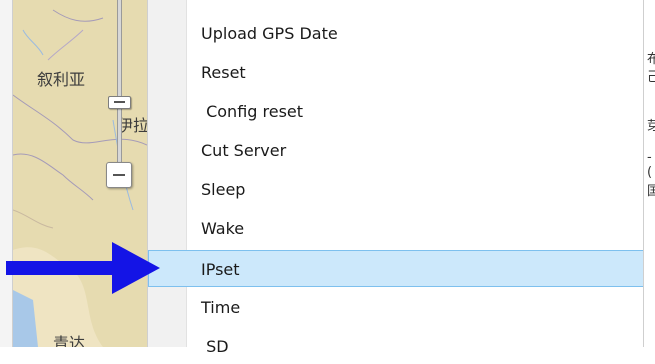  What do you see at coordinates (396, 308) in the screenshot?
I see `menu-item-time: Time` at bounding box center [396, 308].